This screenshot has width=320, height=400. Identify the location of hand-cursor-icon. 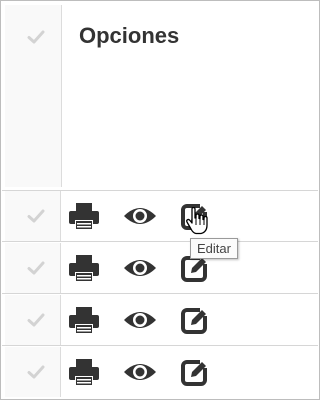
(197, 221).